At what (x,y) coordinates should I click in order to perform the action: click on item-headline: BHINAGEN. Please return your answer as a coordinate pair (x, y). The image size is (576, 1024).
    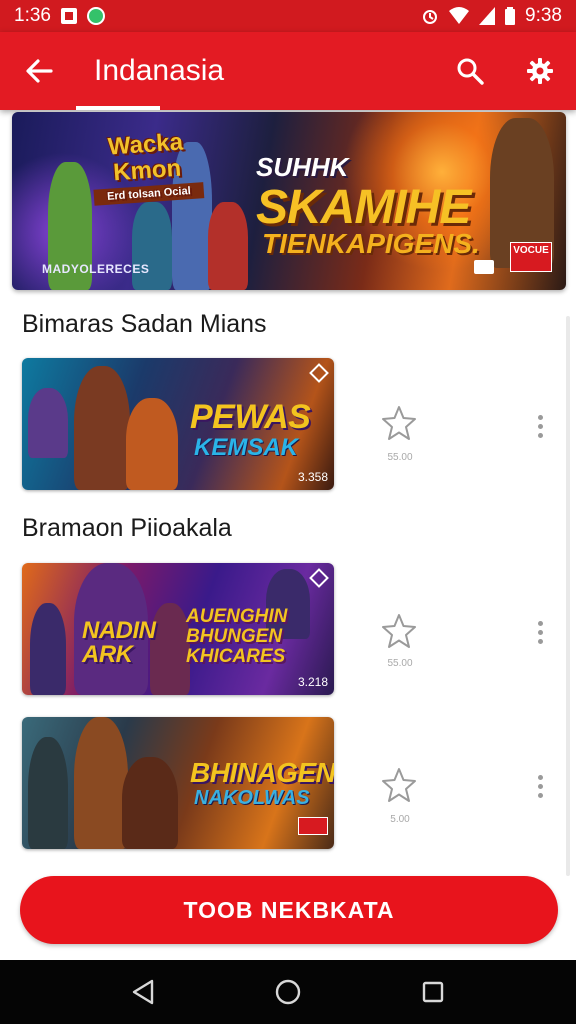
    Looking at the image, I should click on (262, 772).